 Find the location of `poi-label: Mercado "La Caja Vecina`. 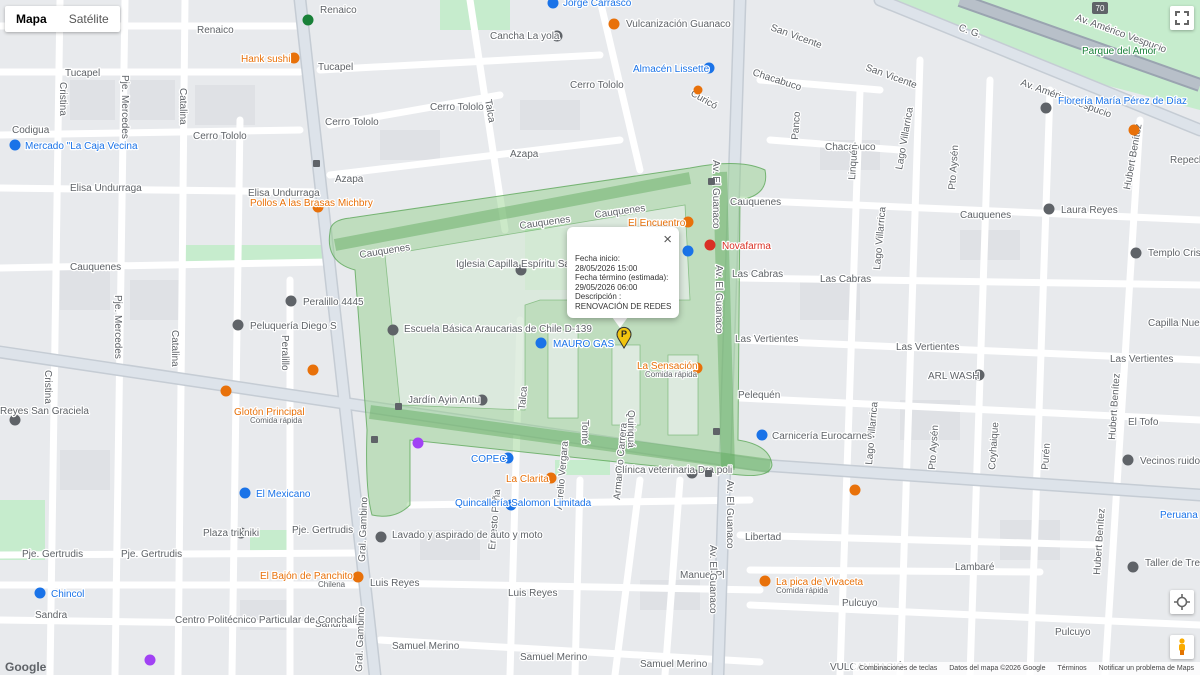

poi-label: Mercado "La Caja Vecina is located at coordinates (81, 146).